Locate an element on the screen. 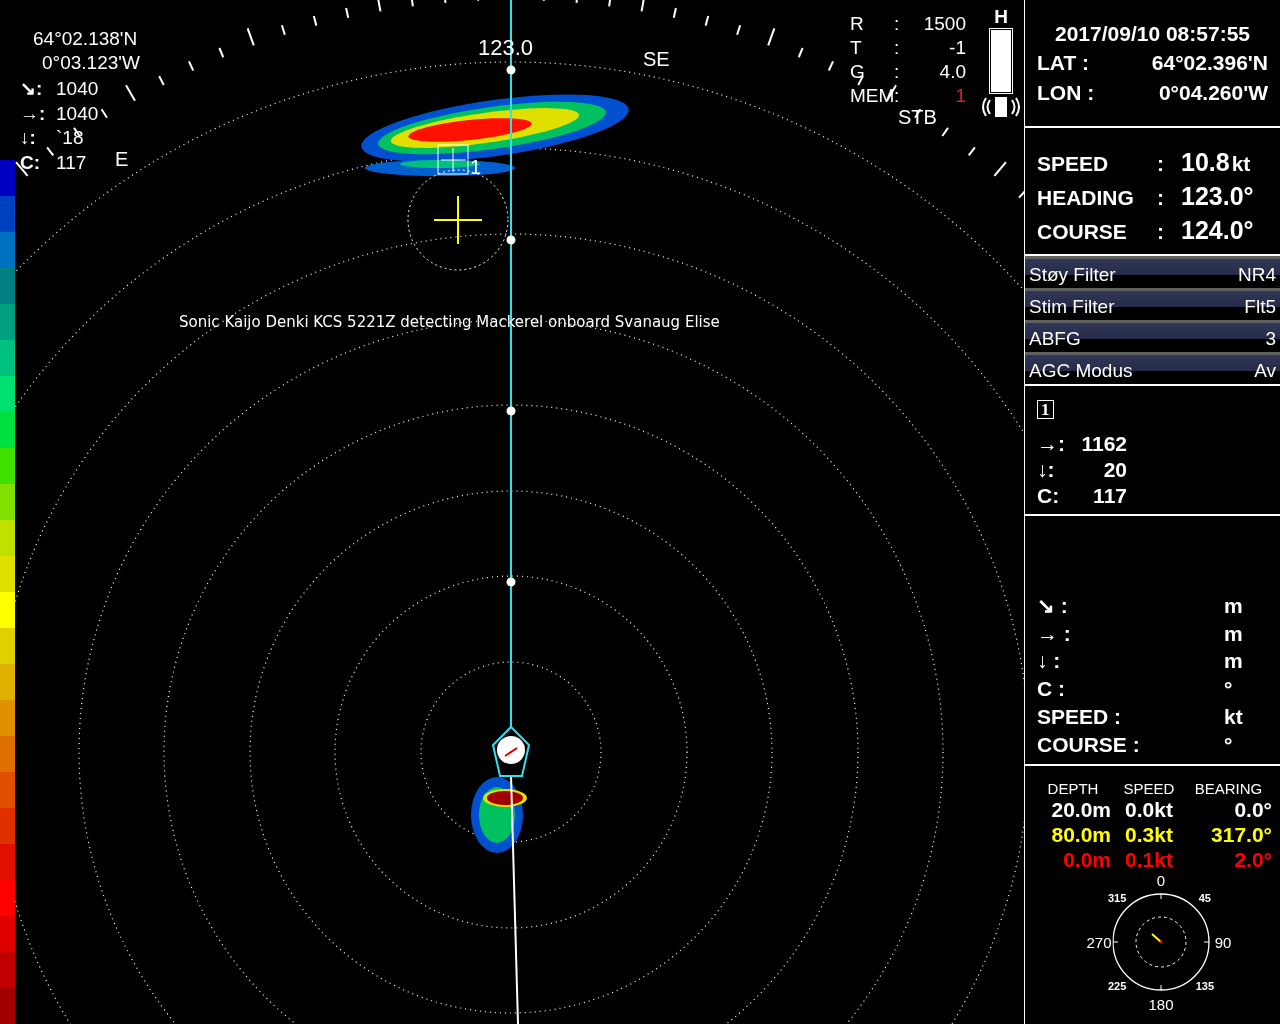 The height and width of the screenshot is (1024, 1280). compass-label: 225 is located at coordinates (1117, 985).